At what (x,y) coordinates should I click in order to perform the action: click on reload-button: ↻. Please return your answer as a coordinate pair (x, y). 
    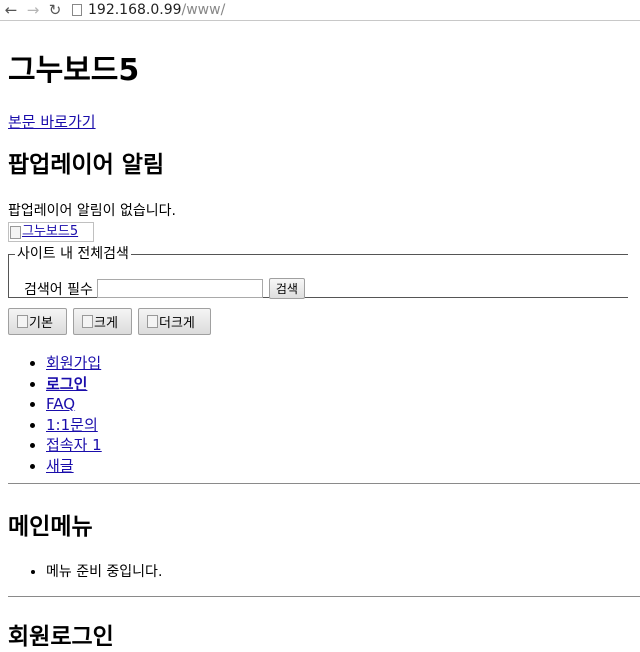
    Looking at the image, I should click on (55, 10).